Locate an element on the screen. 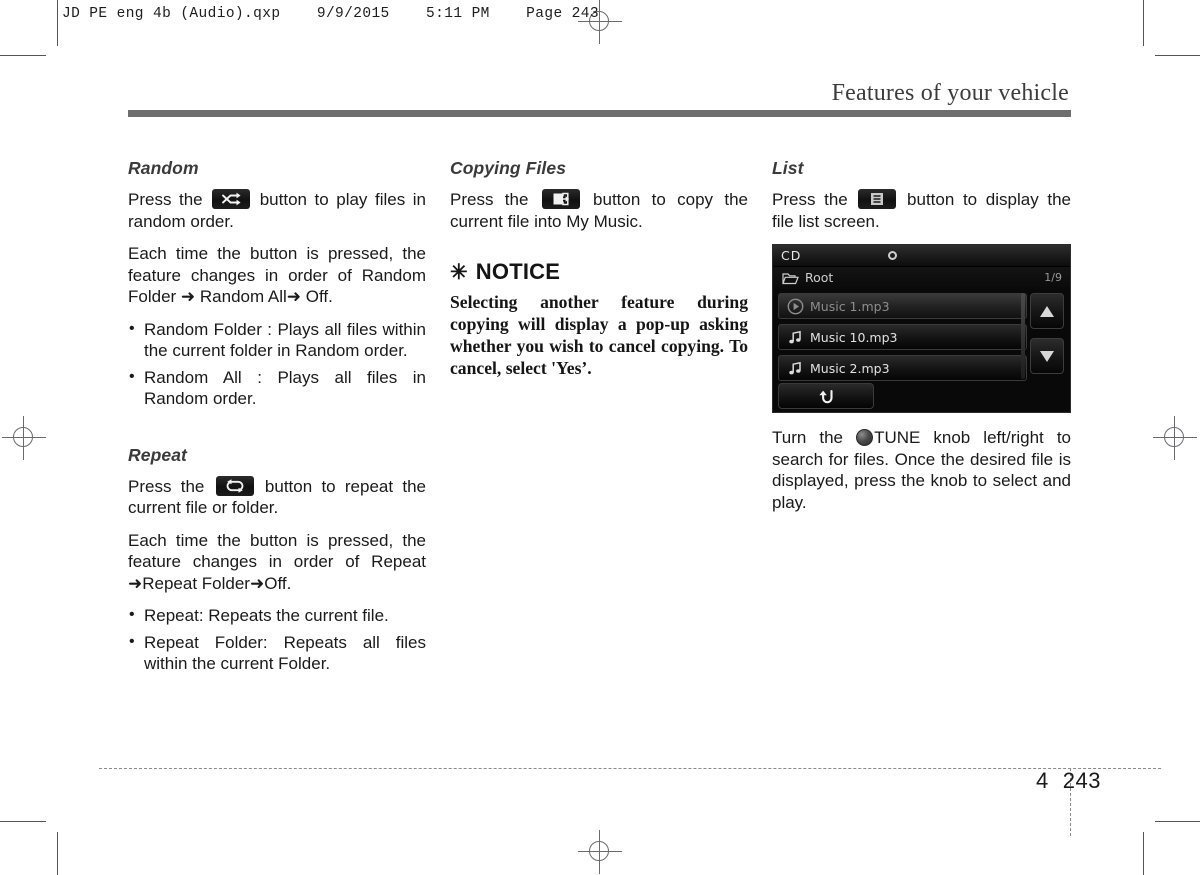 The height and width of the screenshot is (875, 1200). crop-mark-top-right-horizontal is located at coordinates (1177, 55).